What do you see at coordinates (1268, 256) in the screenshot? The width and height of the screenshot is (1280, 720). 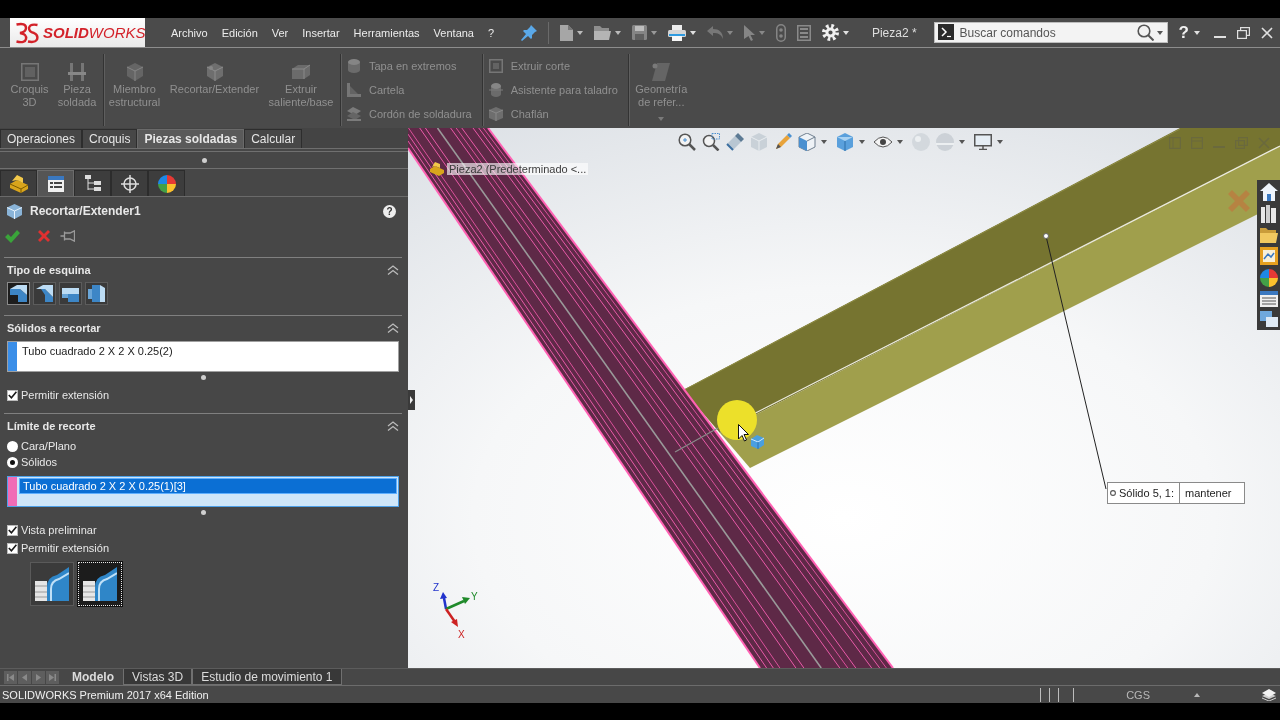 I see `frame-icon` at bounding box center [1268, 256].